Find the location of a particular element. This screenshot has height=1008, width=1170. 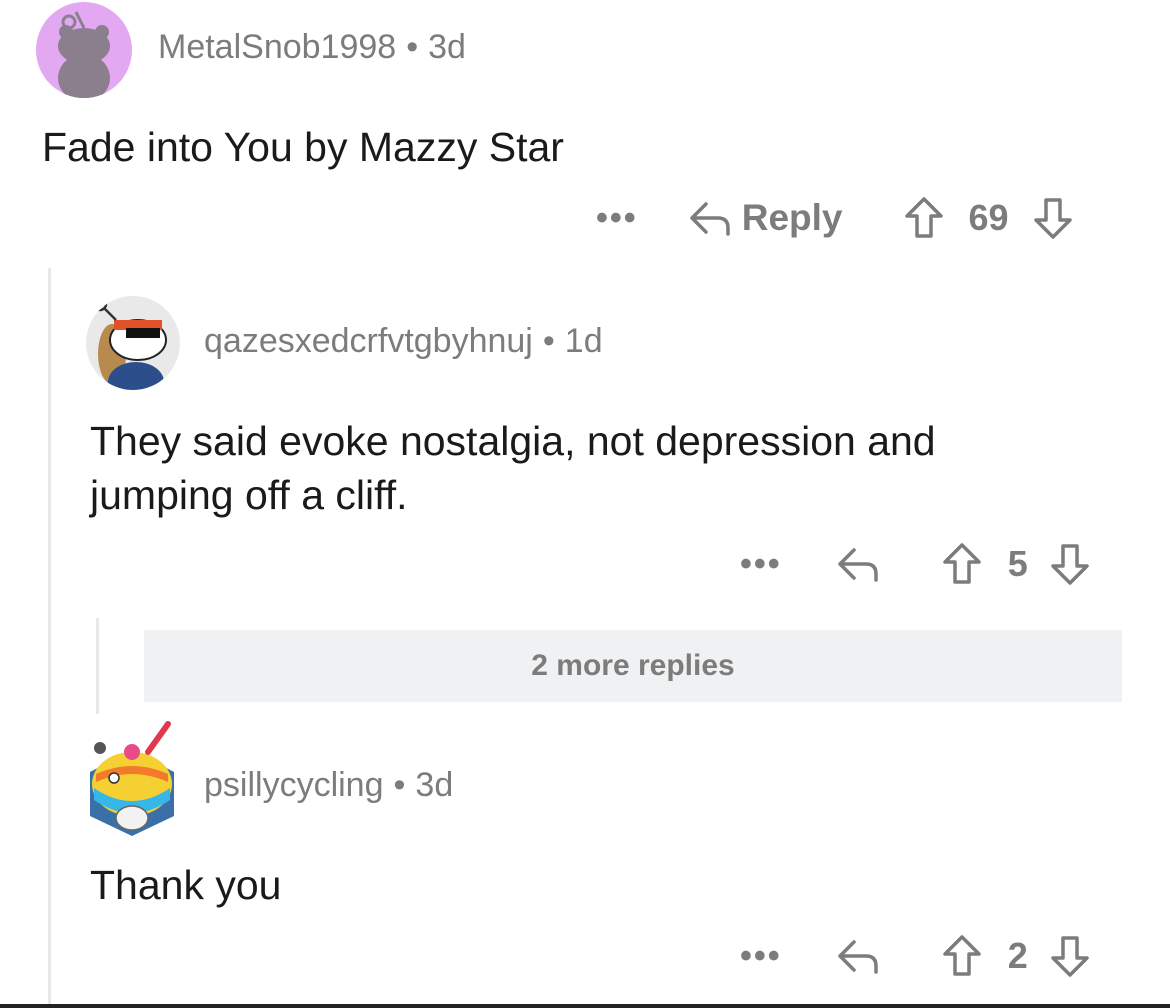

comment-age: 1d is located at coordinates (583, 341).